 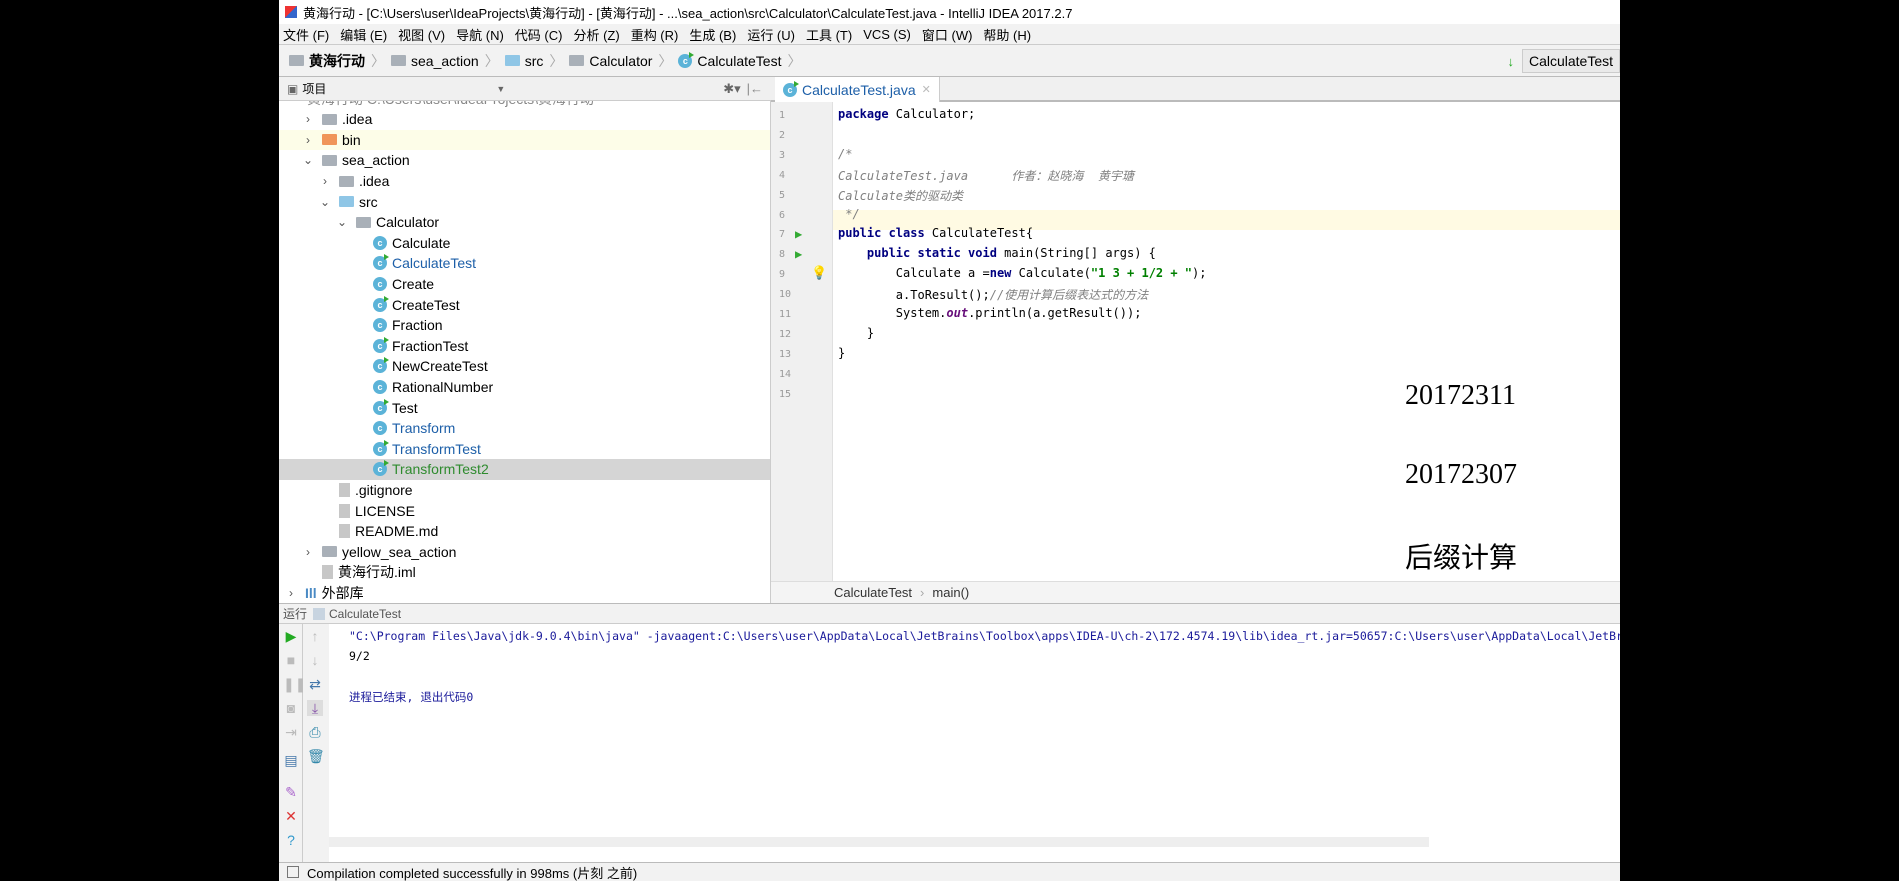 What do you see at coordinates (539, 34) in the screenshot?
I see `menu-item: 代码 (C)` at bounding box center [539, 34].